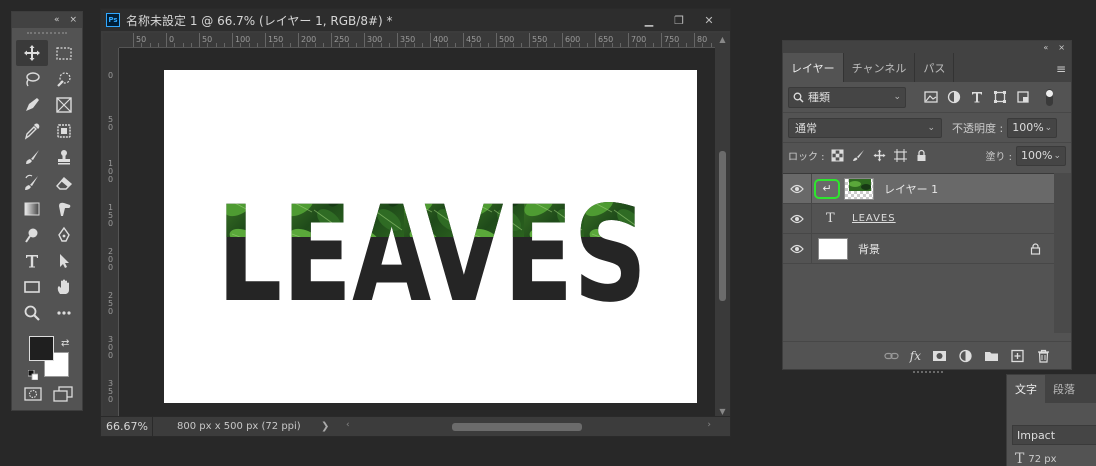  I want to click on shape-filter-icon, so click(1000, 97).